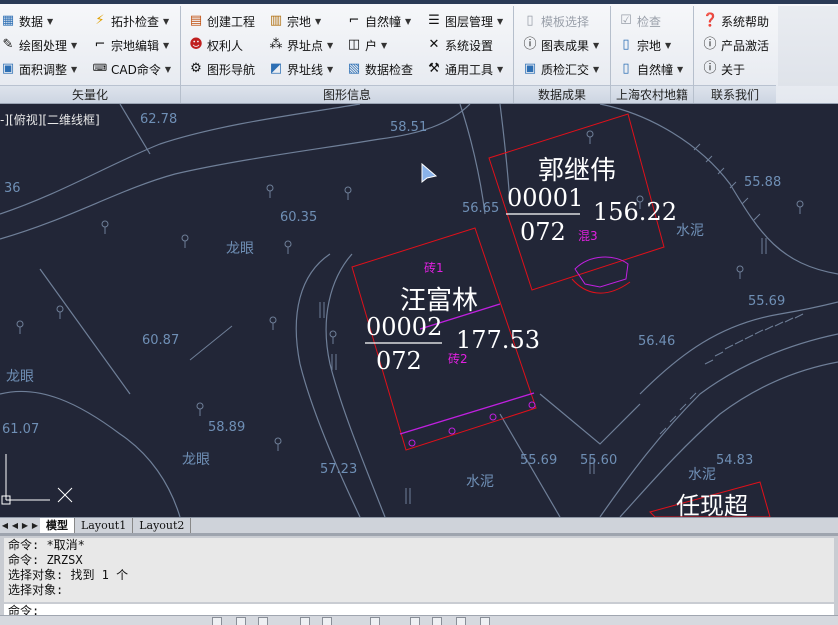 Image resolution: width=838 pixels, height=625 pixels. I want to click on tab-model: 模型, so click(57, 525).